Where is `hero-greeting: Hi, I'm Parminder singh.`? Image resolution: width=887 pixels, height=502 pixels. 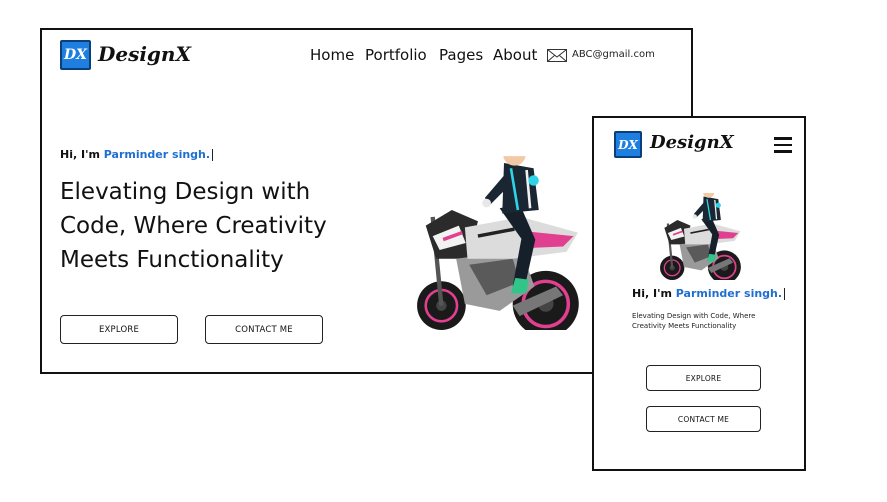
hero-greeting: Hi, I'm Parminder singh. is located at coordinates (137, 154).